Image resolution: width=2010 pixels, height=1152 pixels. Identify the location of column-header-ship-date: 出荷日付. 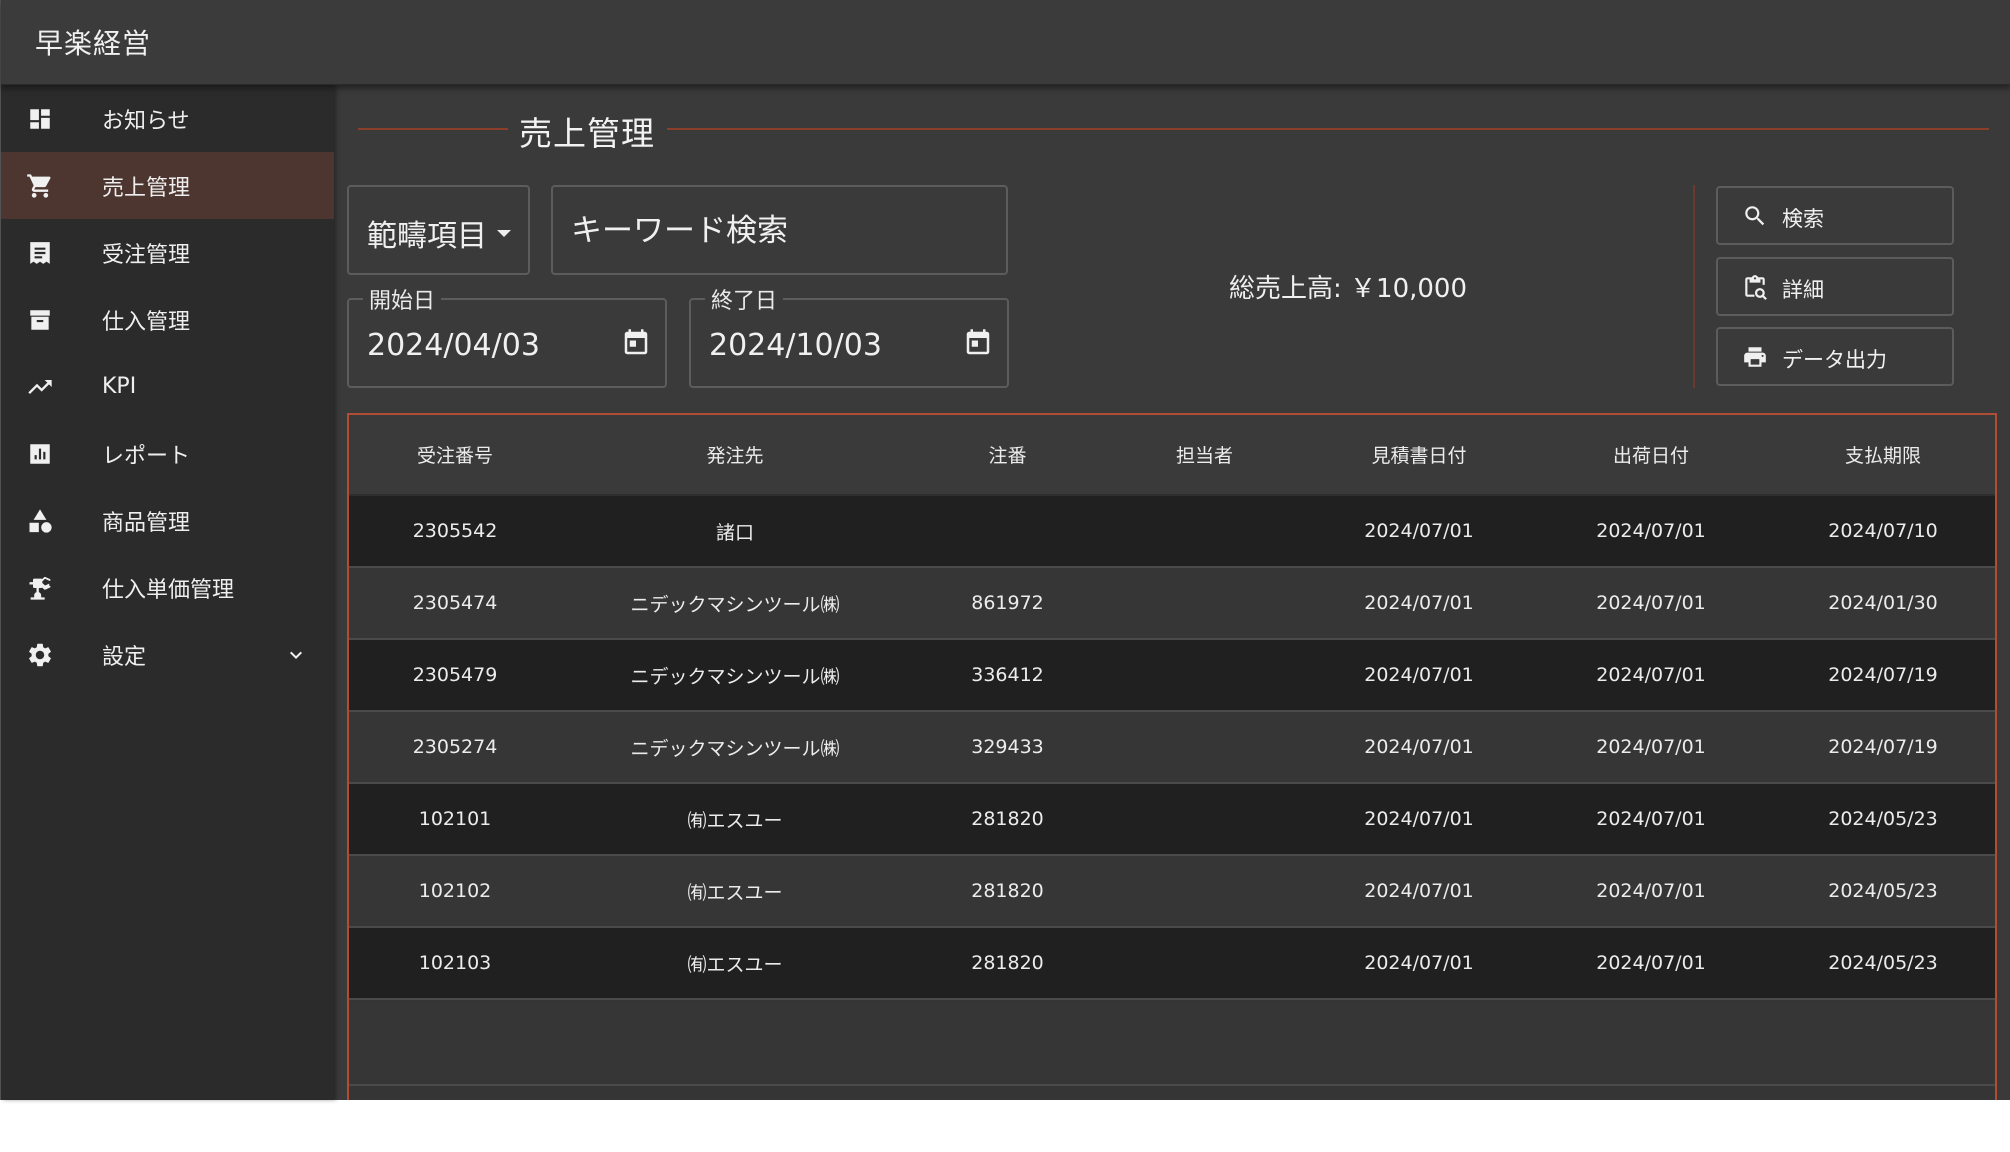
(1651, 454).